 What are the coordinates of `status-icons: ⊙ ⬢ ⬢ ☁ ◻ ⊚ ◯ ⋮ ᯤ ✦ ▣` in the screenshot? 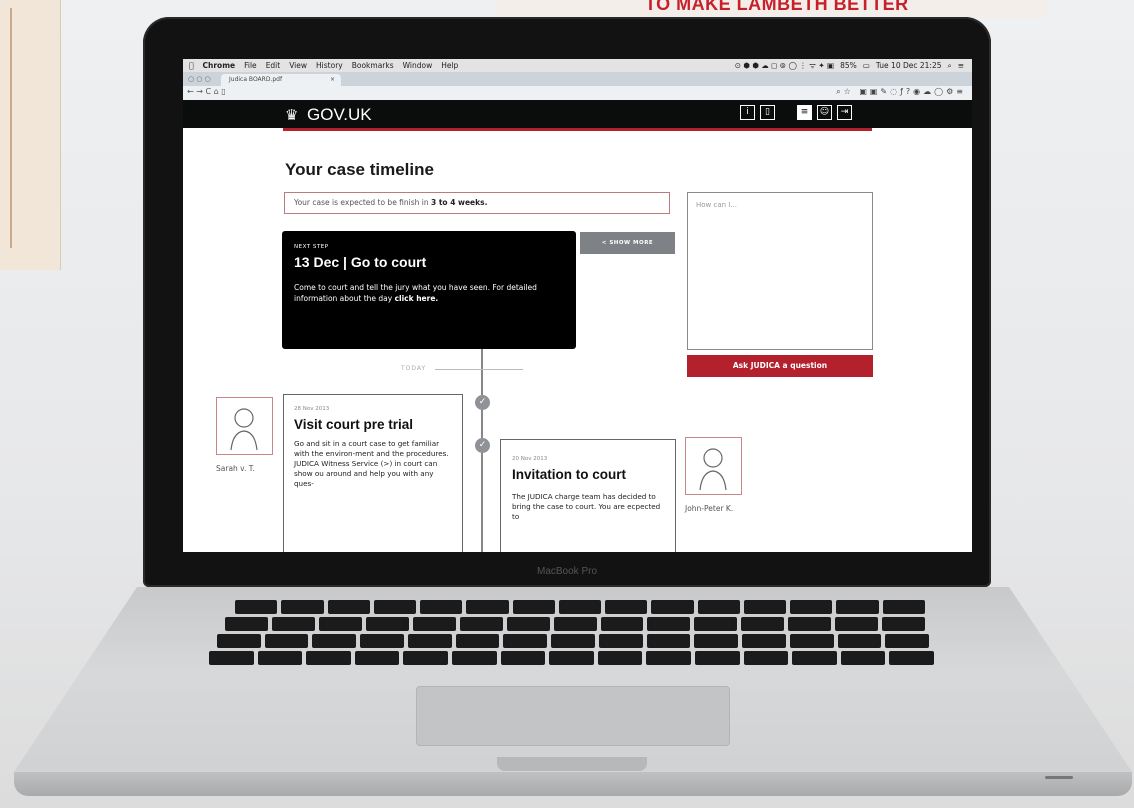 It's located at (784, 66).